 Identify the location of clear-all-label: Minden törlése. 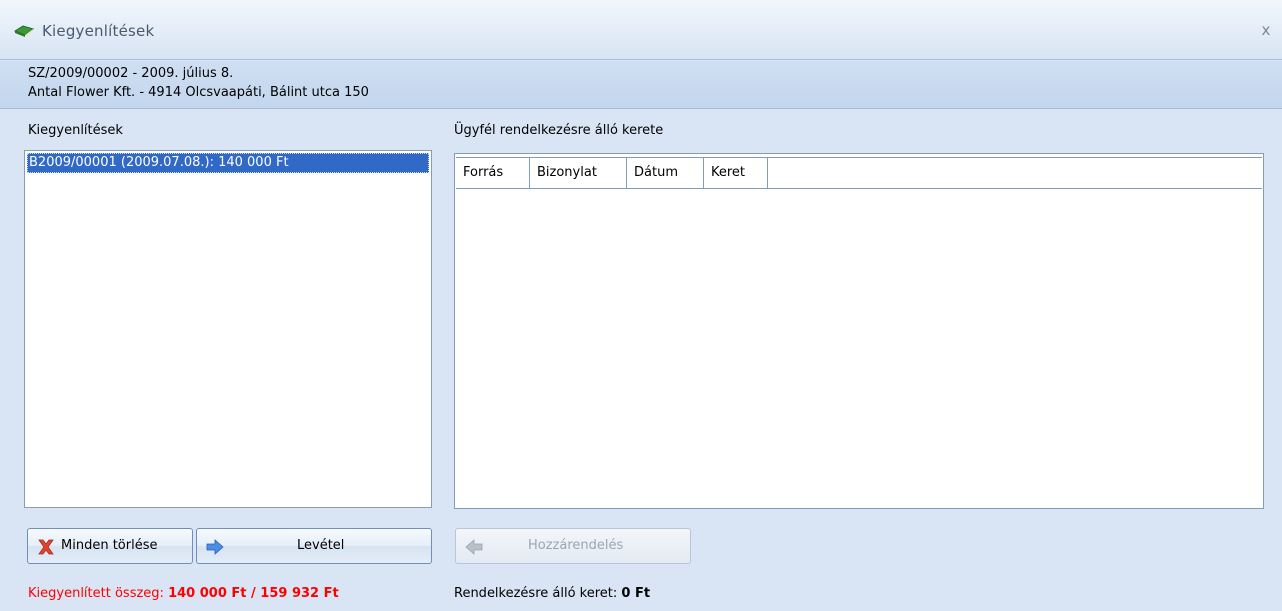
(109, 545).